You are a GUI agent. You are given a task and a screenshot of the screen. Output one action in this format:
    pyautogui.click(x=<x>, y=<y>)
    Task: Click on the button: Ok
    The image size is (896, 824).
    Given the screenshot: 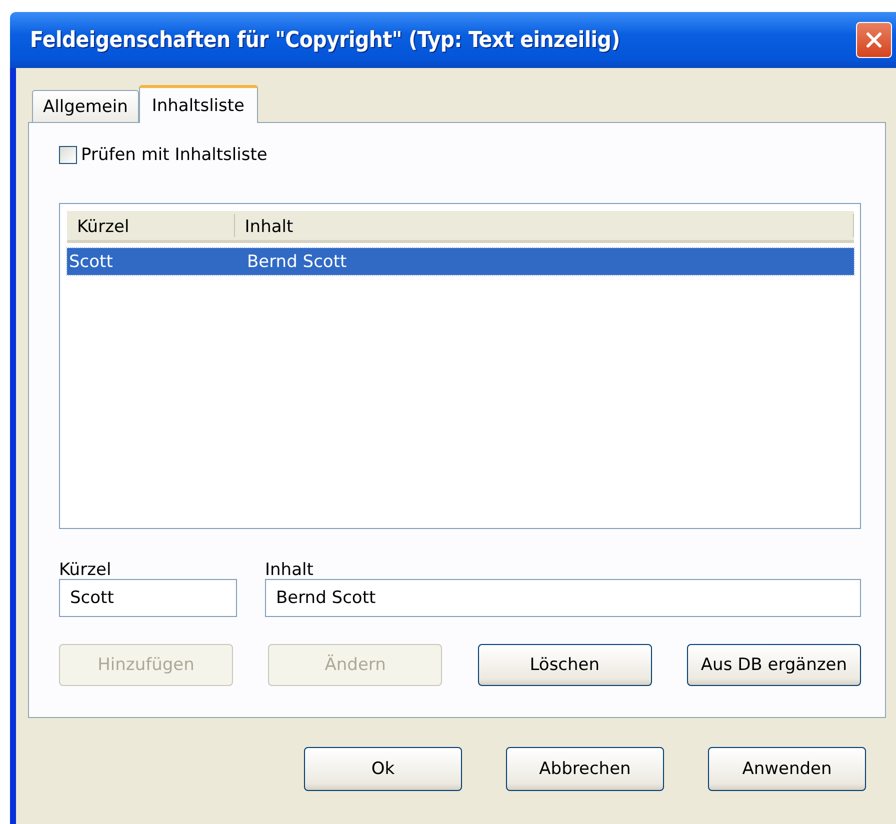 What is the action you would take?
    pyautogui.click(x=383, y=769)
    